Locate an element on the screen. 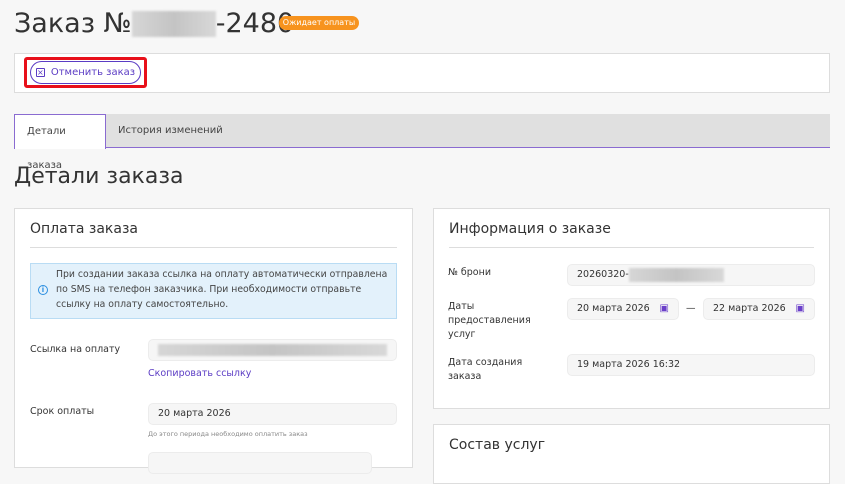 The width and height of the screenshot is (845, 484). payment-link-label: Ссылка на оплату is located at coordinates (75, 349).